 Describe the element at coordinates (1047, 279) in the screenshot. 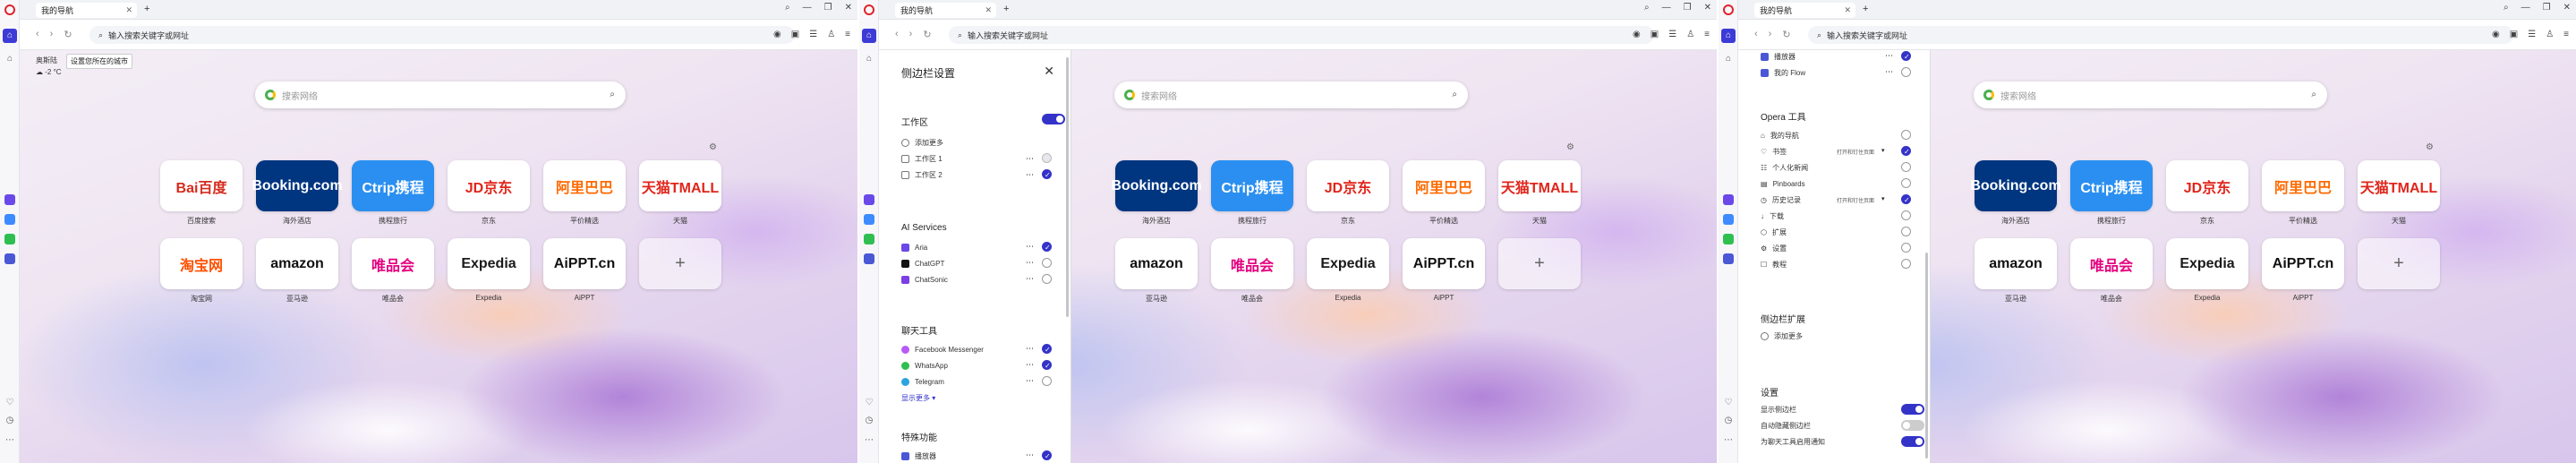

I see `chatsonic-checkbox` at that location.